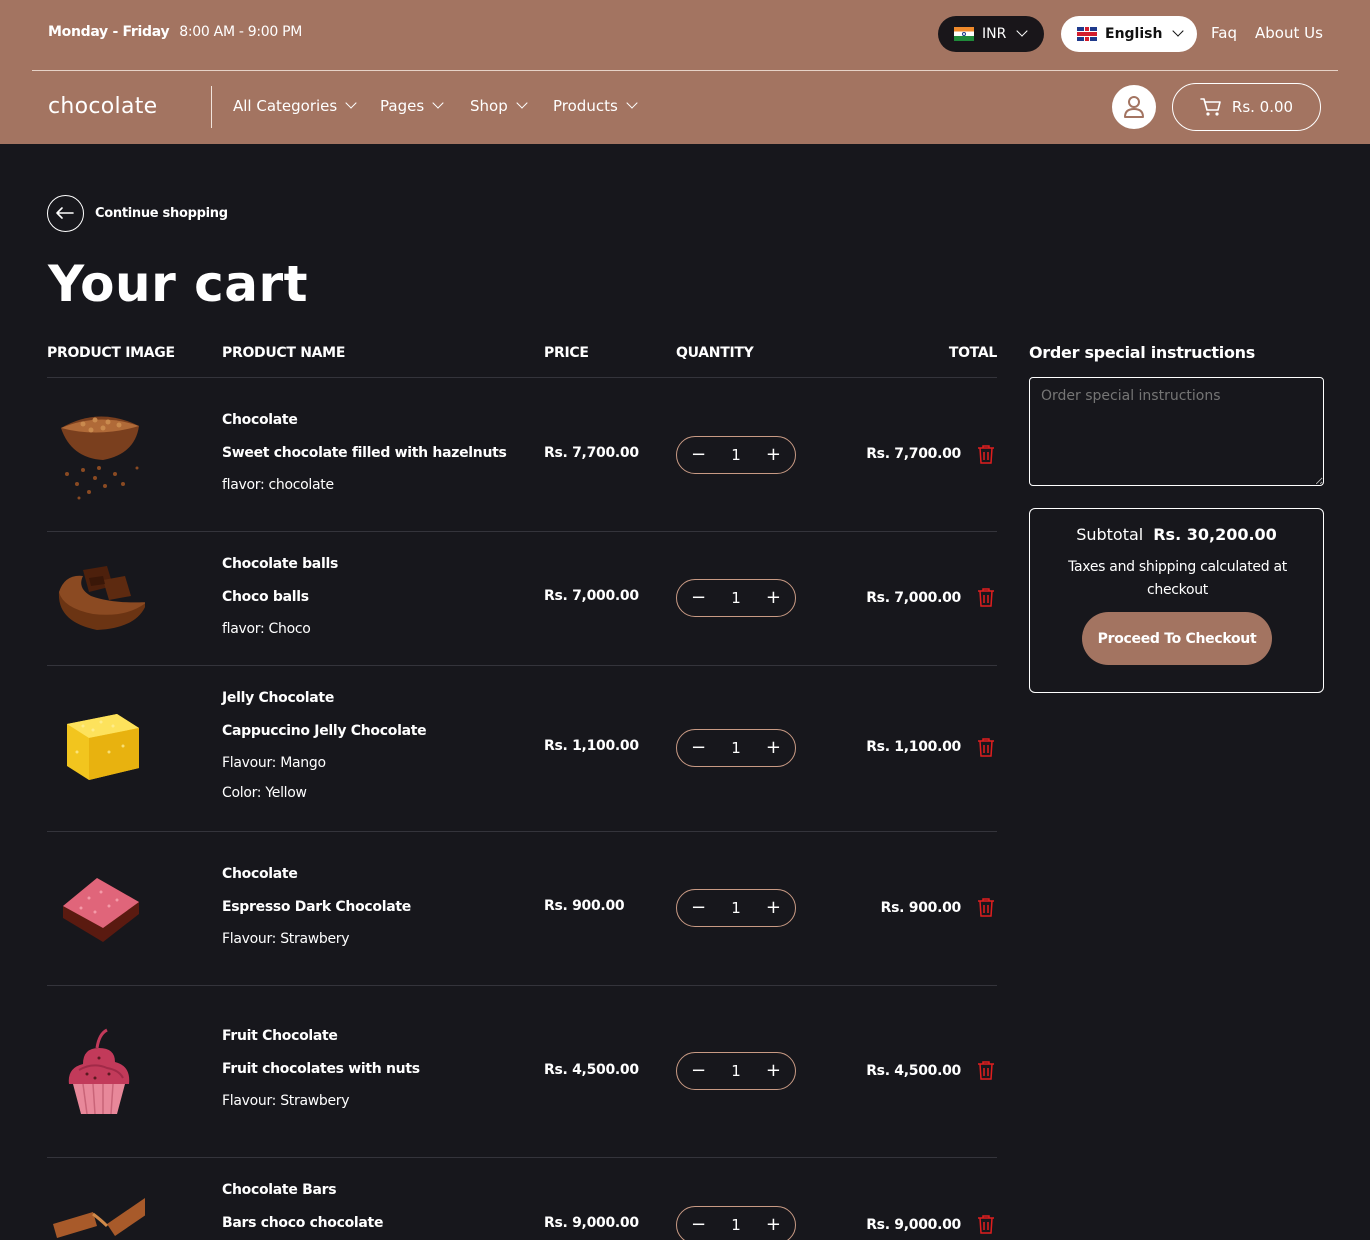 Image resolution: width=1370 pixels, height=1240 pixels. I want to click on about-us-link: About Us, so click(1289, 33).